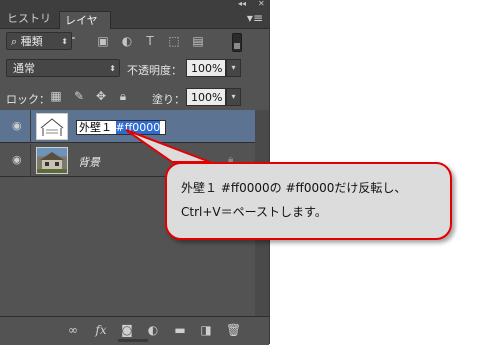 The width and height of the screenshot is (500, 360). Describe the element at coordinates (85, 28) in the screenshot. I see `tab-layers: レイヤー` at that location.